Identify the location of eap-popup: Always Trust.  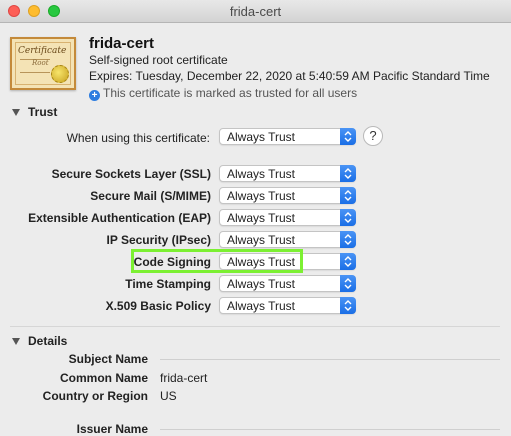
(287, 217).